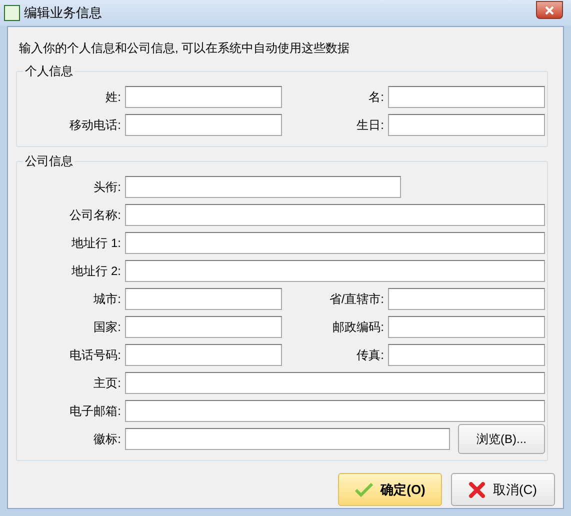 This screenshot has height=516, width=571. Describe the element at coordinates (107, 187) in the screenshot. I see `field-label: 头衔:` at that location.